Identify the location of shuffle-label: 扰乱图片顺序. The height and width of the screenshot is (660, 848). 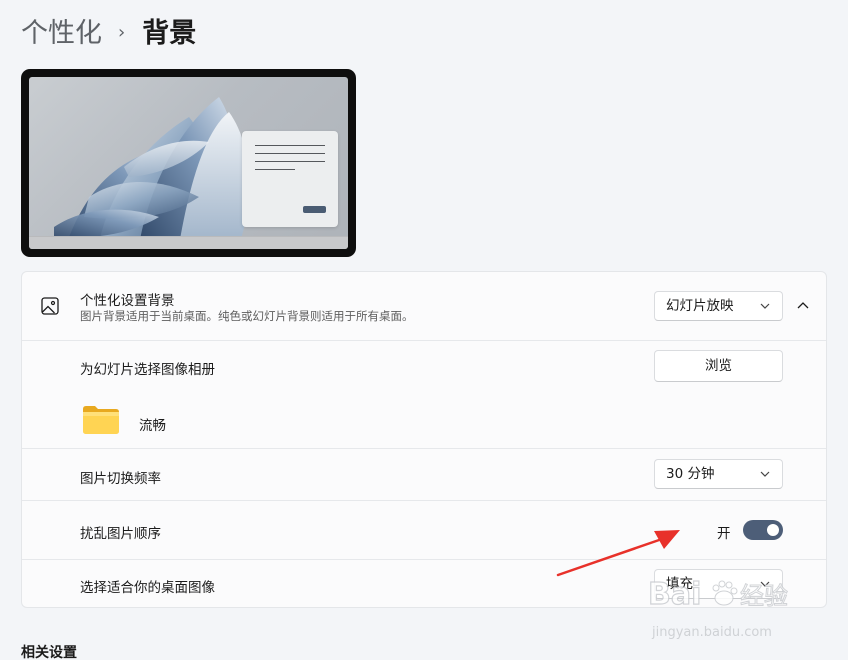
(120, 534).